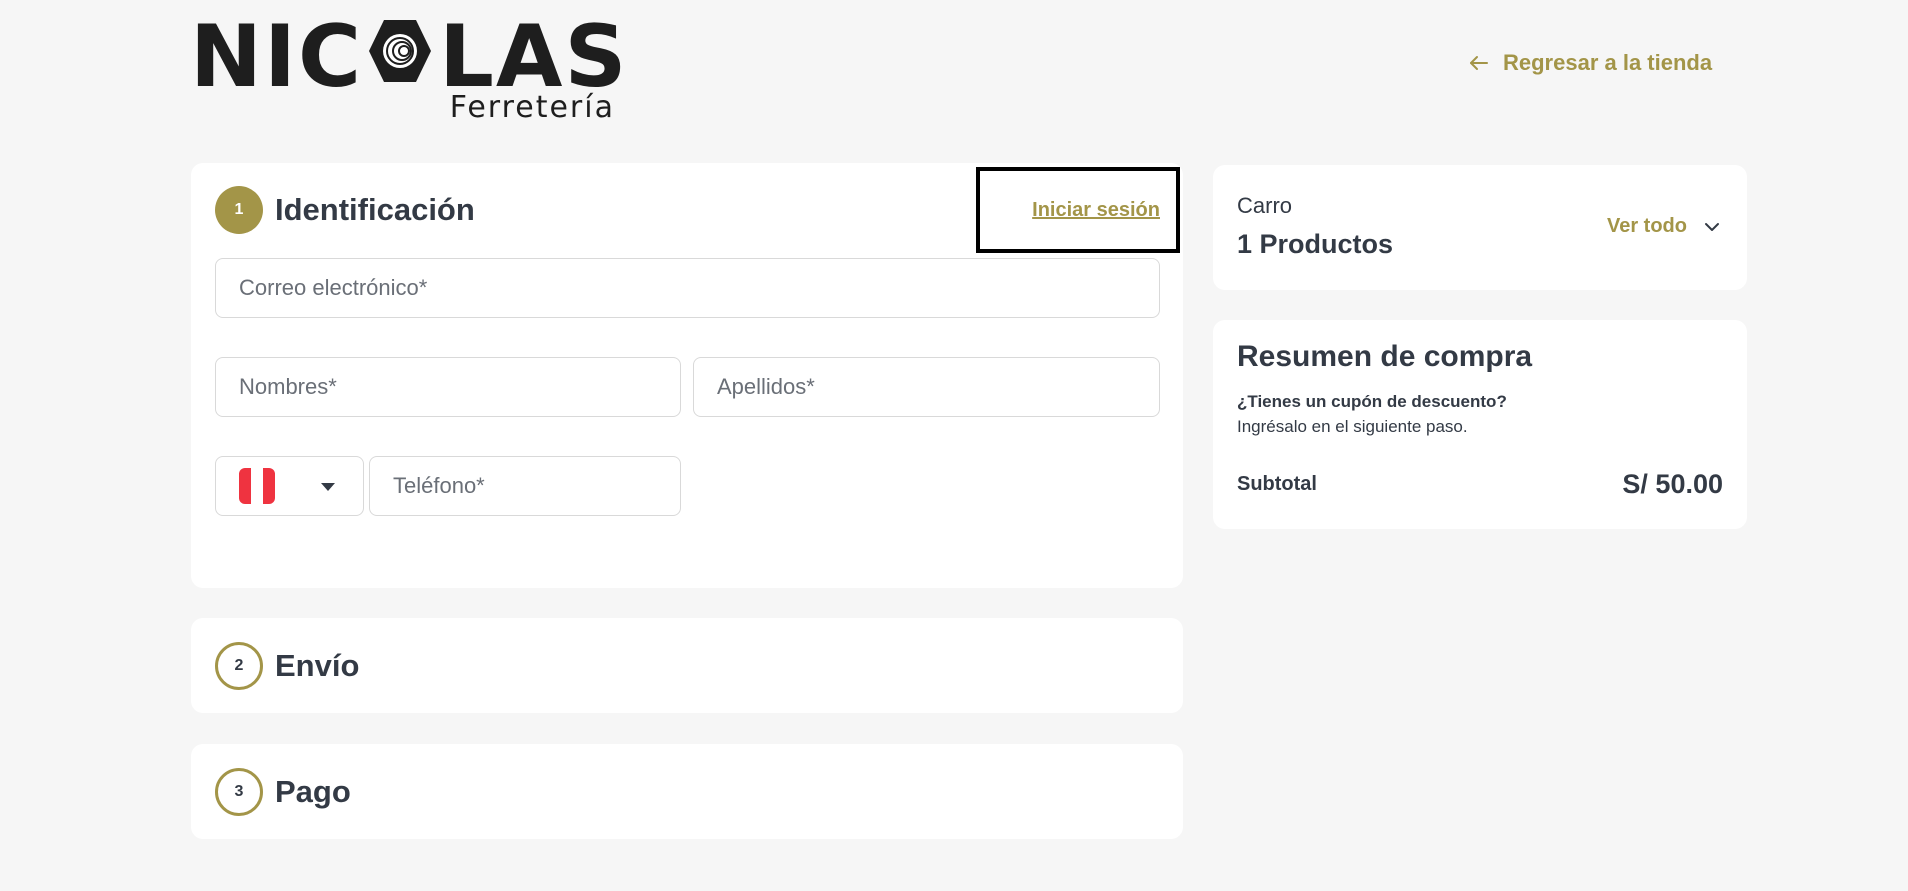  What do you see at coordinates (1480, 227) in the screenshot?
I see `cart-card: Carro 1 Productos Ver todo` at bounding box center [1480, 227].